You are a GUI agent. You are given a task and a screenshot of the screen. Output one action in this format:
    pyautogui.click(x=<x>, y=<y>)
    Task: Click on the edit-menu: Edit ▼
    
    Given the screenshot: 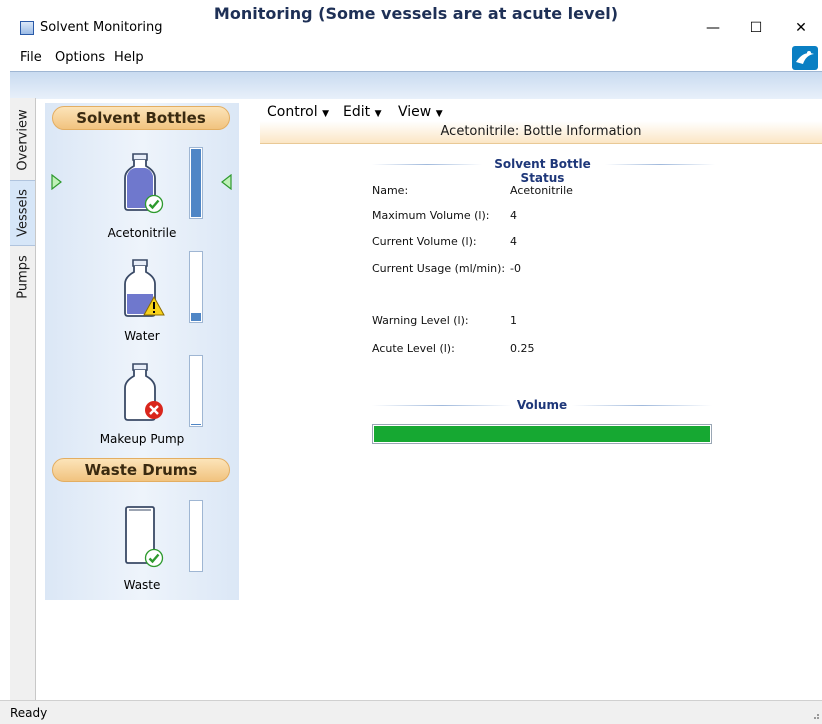 What is the action you would take?
    pyautogui.click(x=362, y=112)
    